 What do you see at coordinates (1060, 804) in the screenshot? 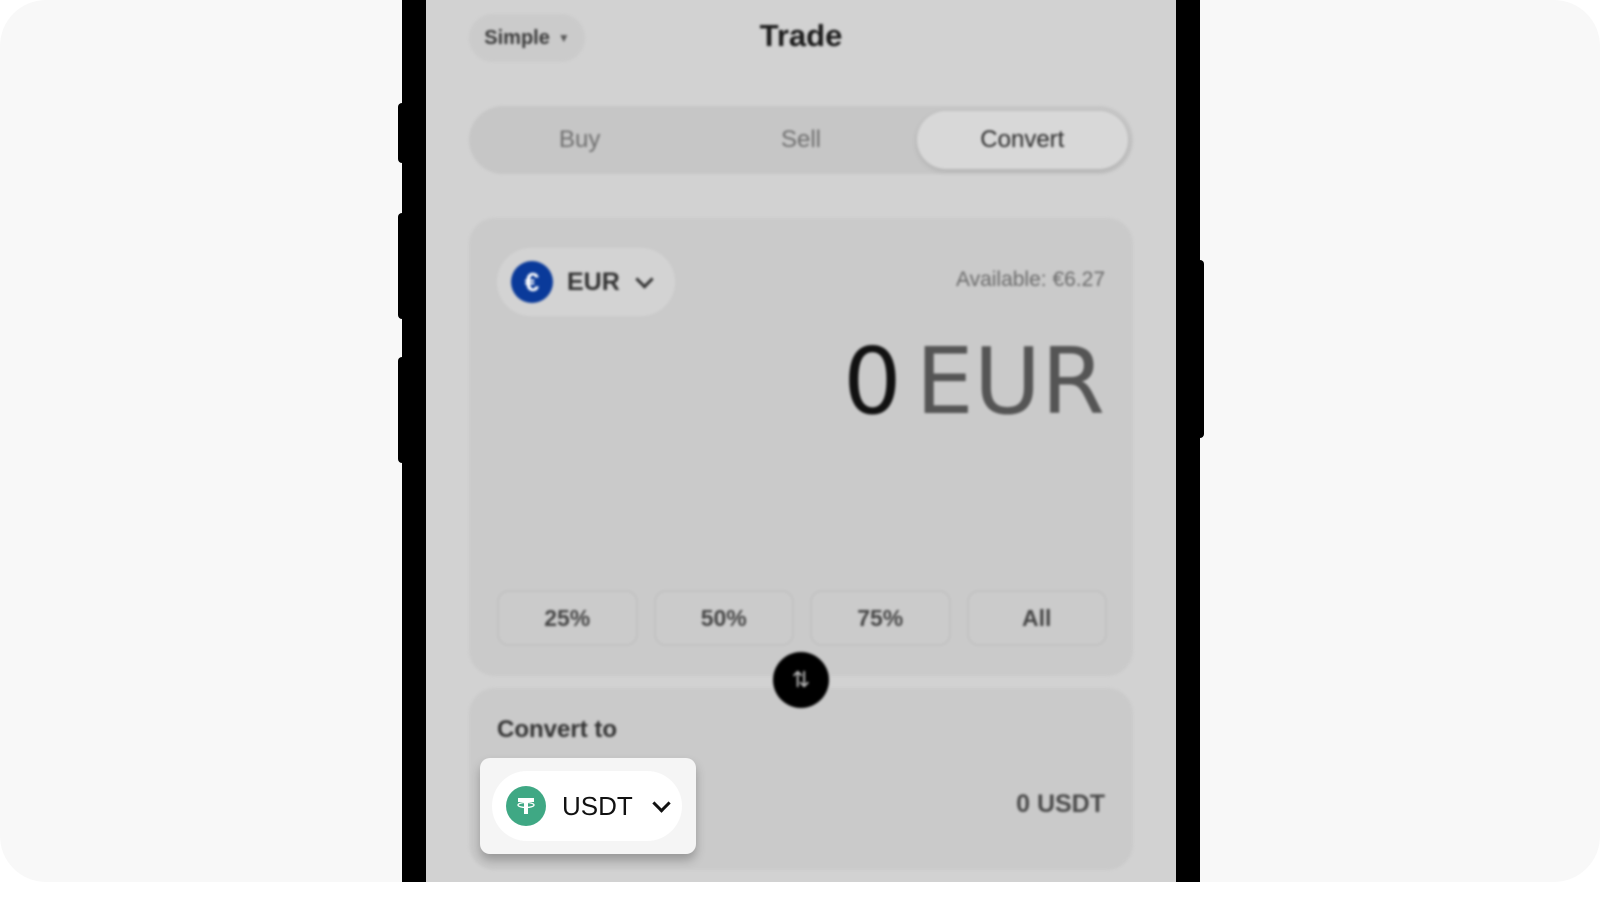
I see `to-amount: 0 USDT` at bounding box center [1060, 804].